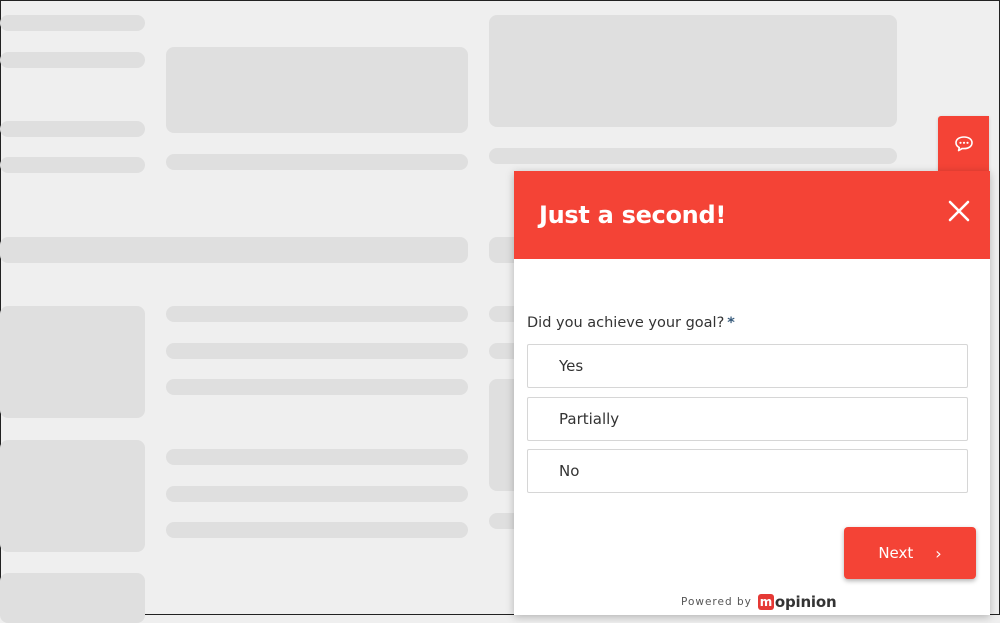 Image resolution: width=1000 pixels, height=623 pixels. What do you see at coordinates (765, 602) in the screenshot?
I see `mopinion-logo-mark: m` at bounding box center [765, 602].